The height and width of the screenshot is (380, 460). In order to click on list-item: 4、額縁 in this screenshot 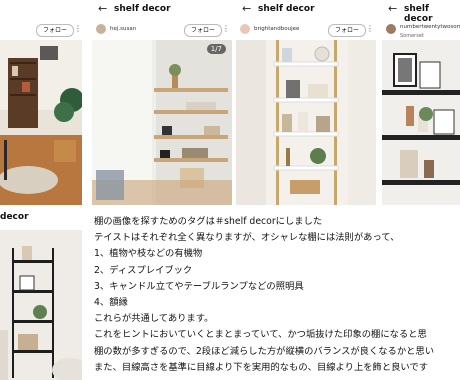, I will do `click(111, 302)`.